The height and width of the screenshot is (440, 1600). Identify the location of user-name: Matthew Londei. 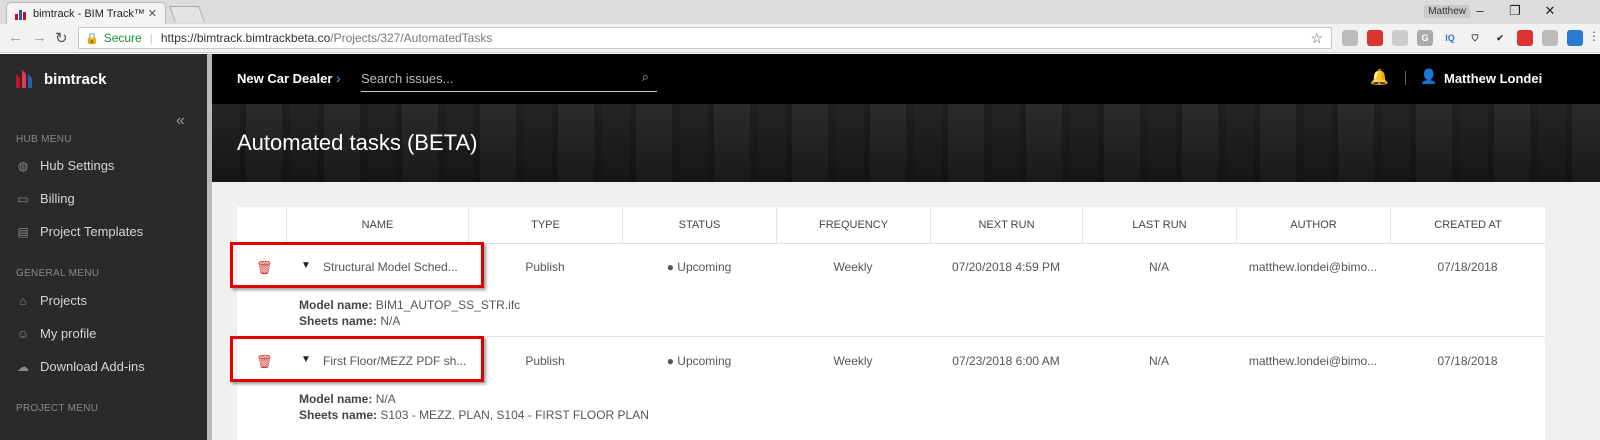
(1493, 78).